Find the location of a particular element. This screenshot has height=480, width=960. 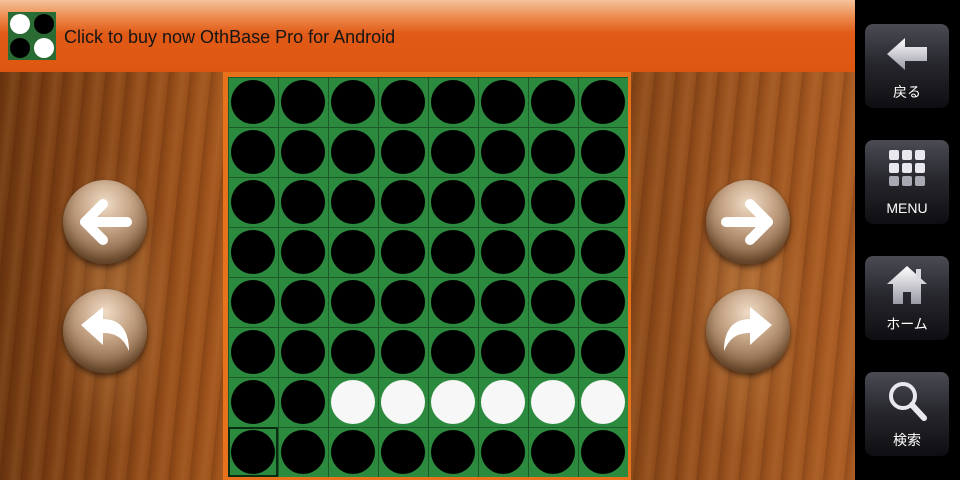

undo-button is located at coordinates (105, 331).